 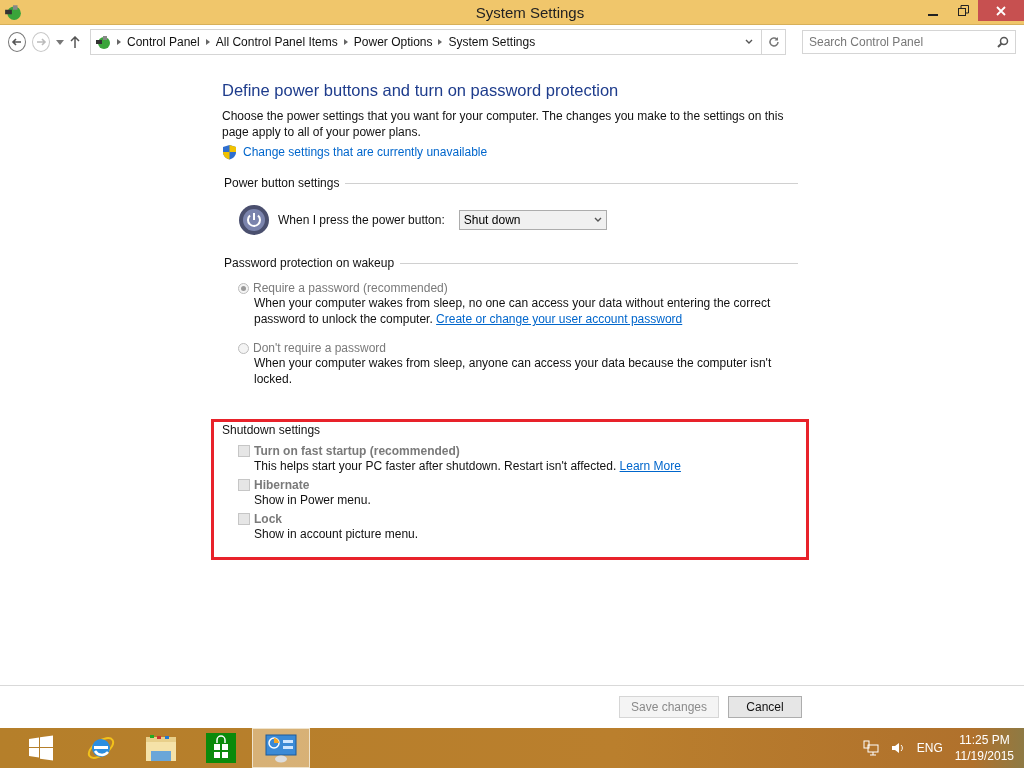 I want to click on field-label: When I press the power button:, so click(x=361, y=220).